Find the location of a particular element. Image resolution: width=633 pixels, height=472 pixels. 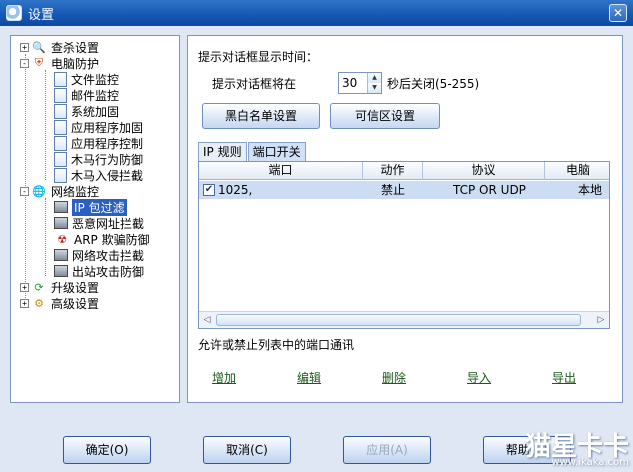

export-link: 导出 is located at coordinates (564, 377).